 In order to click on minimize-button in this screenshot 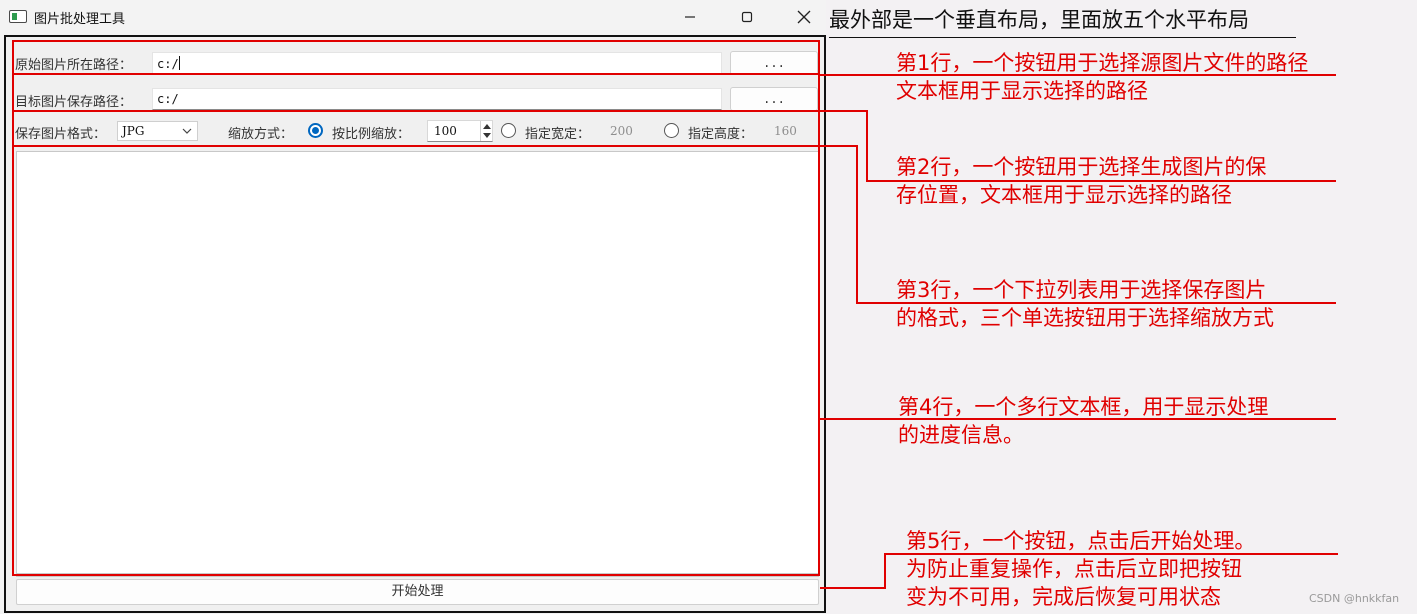, I will do `click(690, 17)`.